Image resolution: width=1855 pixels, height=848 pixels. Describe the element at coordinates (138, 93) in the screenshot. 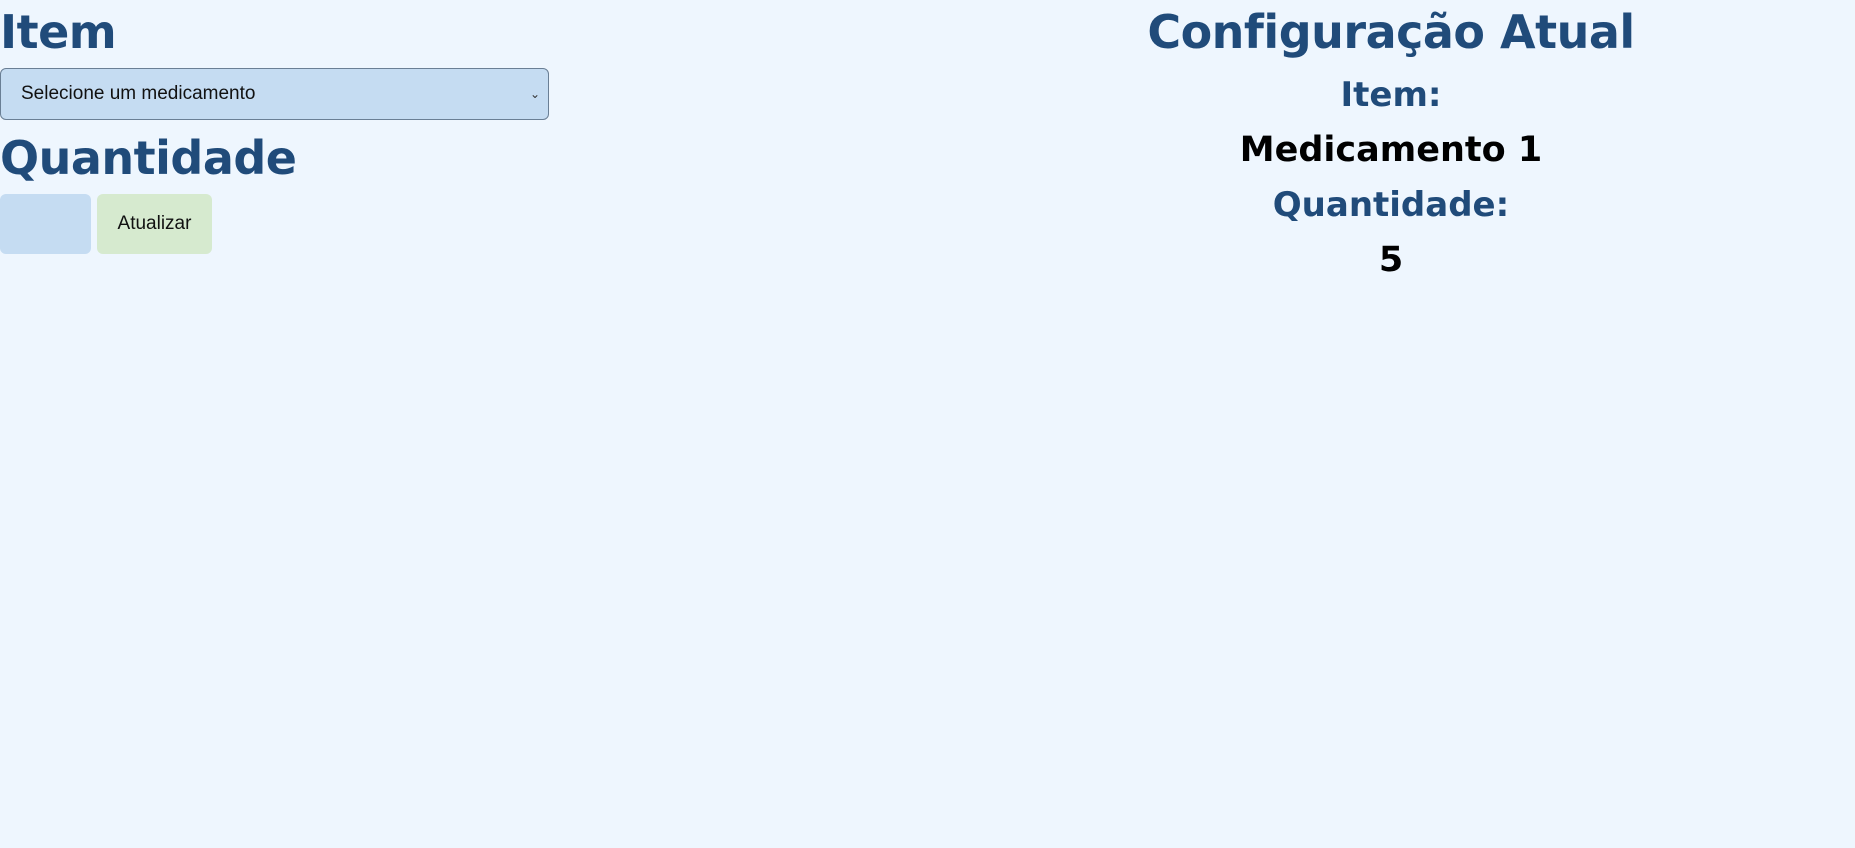

I see `medication-select-value: Selecione um medicamento` at that location.